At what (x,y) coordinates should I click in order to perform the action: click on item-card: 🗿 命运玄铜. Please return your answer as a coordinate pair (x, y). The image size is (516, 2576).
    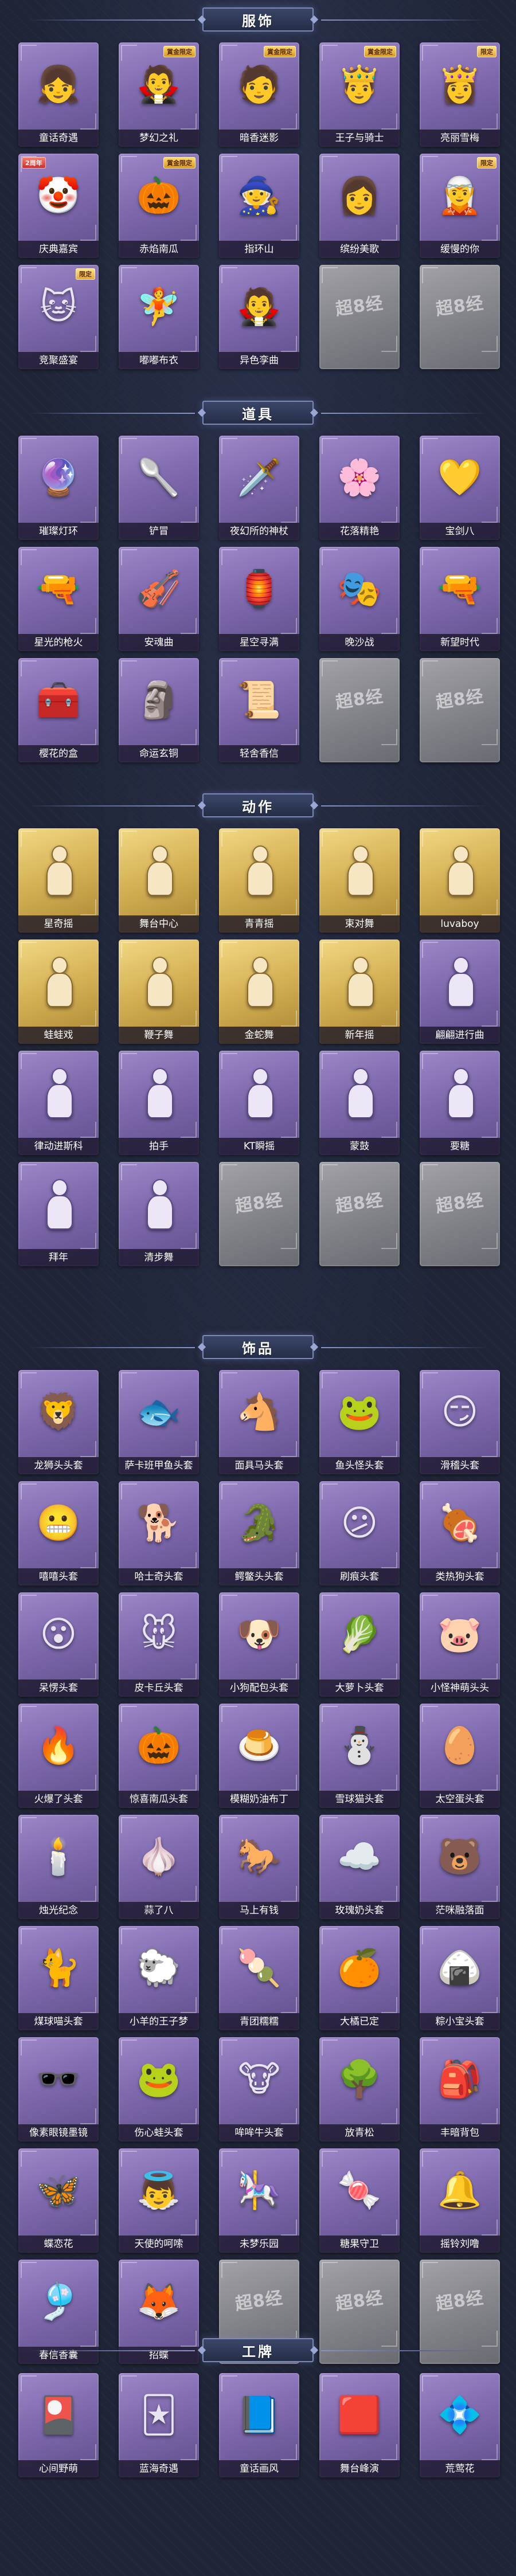
    Looking at the image, I should click on (159, 710).